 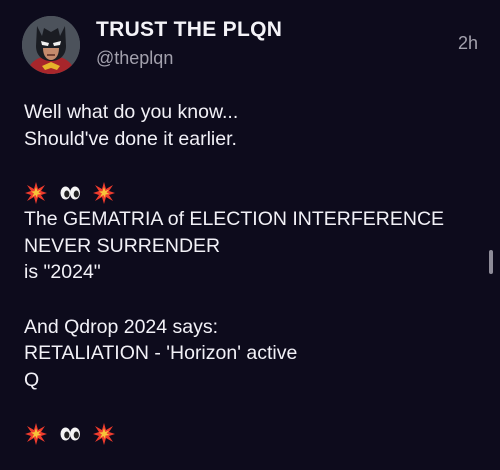 I want to click on post-line: is "2024", so click(x=62, y=272).